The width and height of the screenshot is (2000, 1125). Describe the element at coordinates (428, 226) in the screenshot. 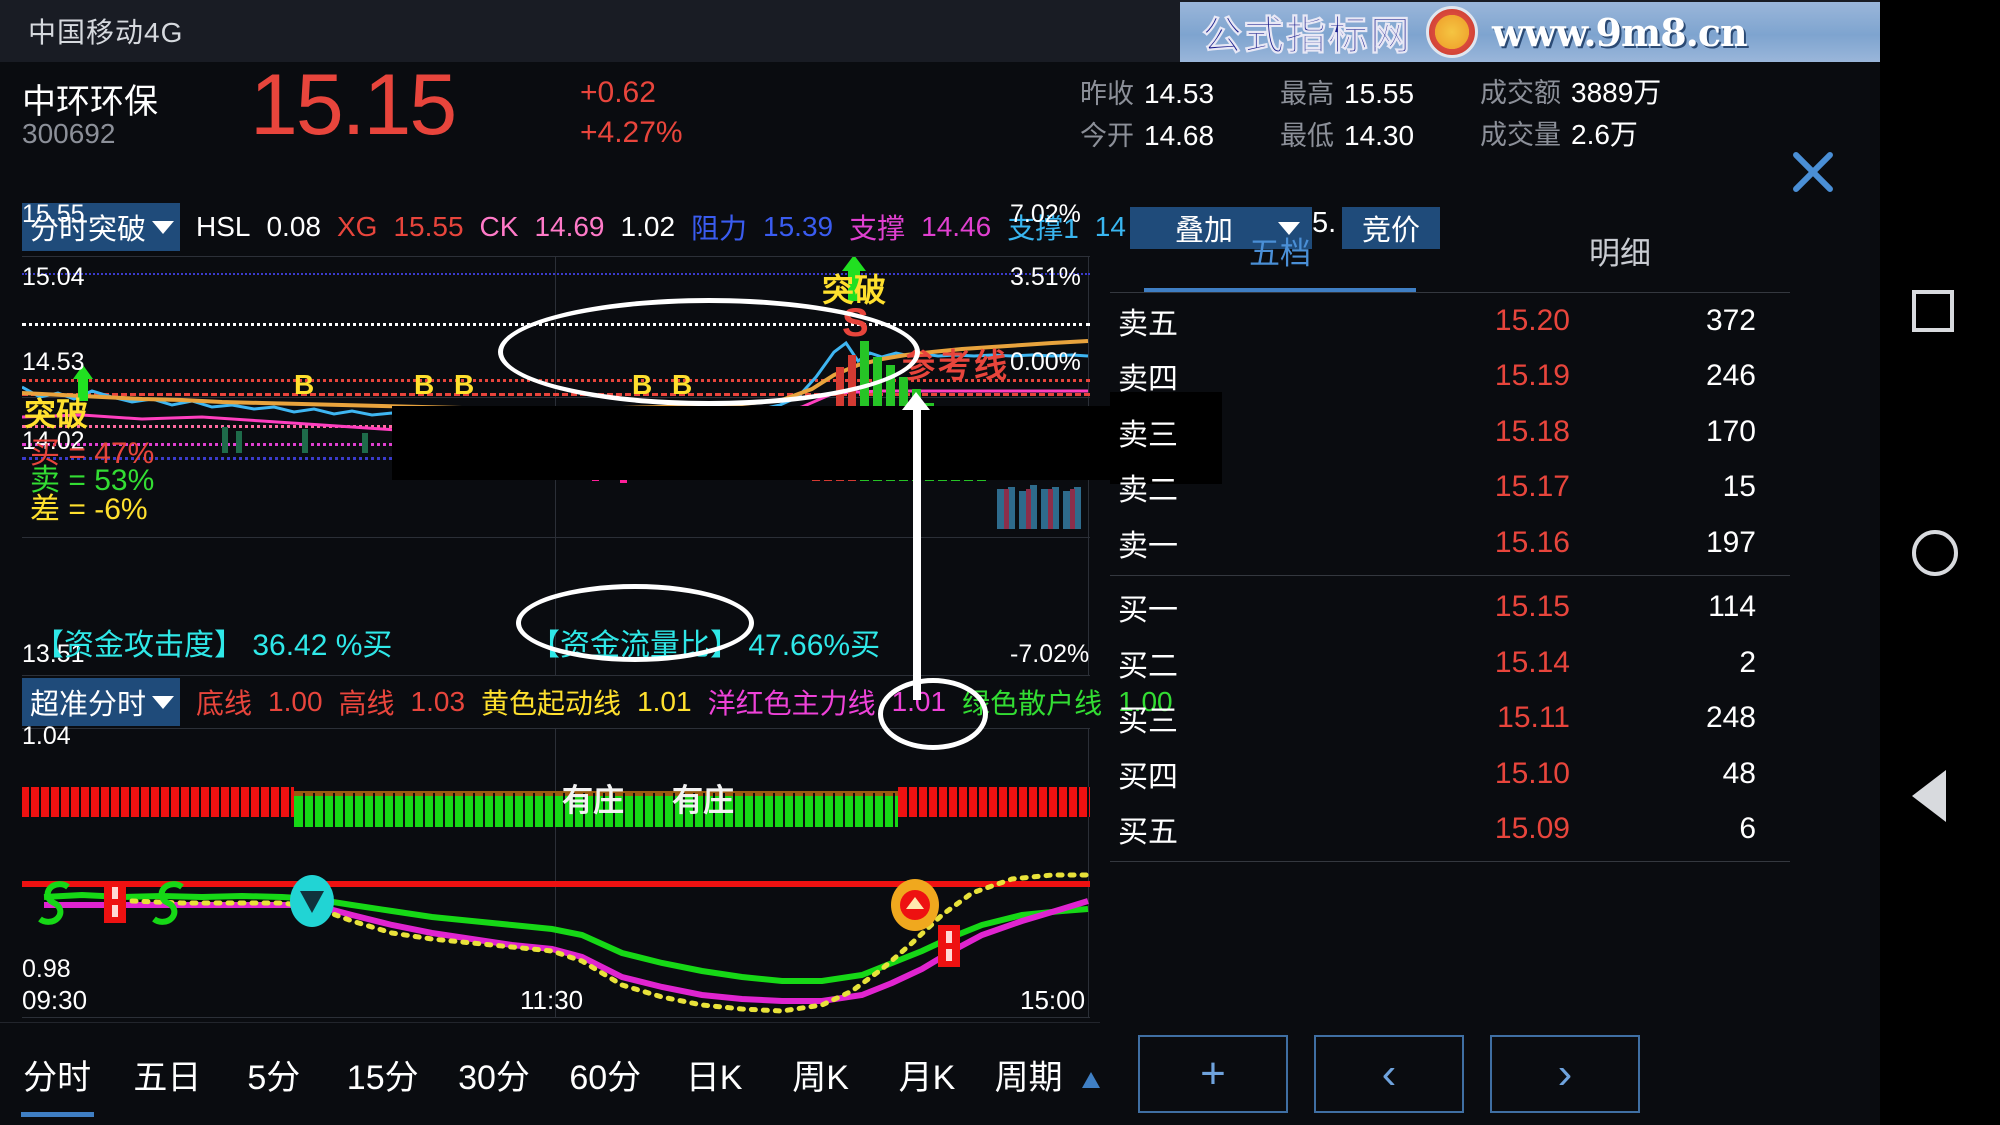

I see `ind-token-xg-value: 15.55` at that location.